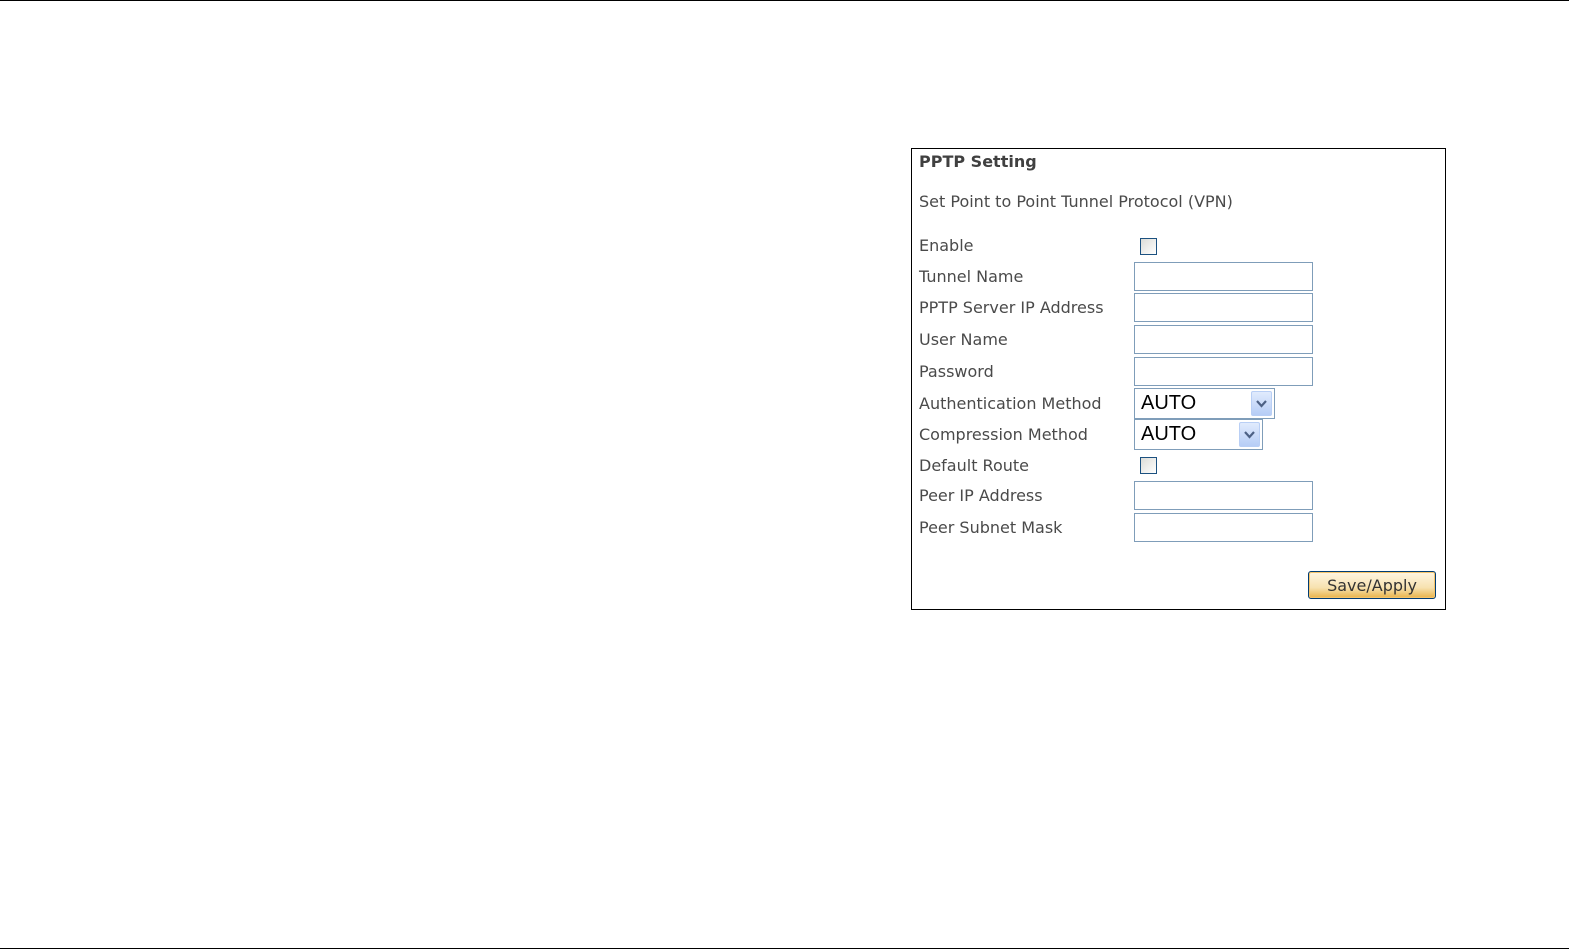  What do you see at coordinates (1148, 246) in the screenshot?
I see `enable-checkbox` at bounding box center [1148, 246].